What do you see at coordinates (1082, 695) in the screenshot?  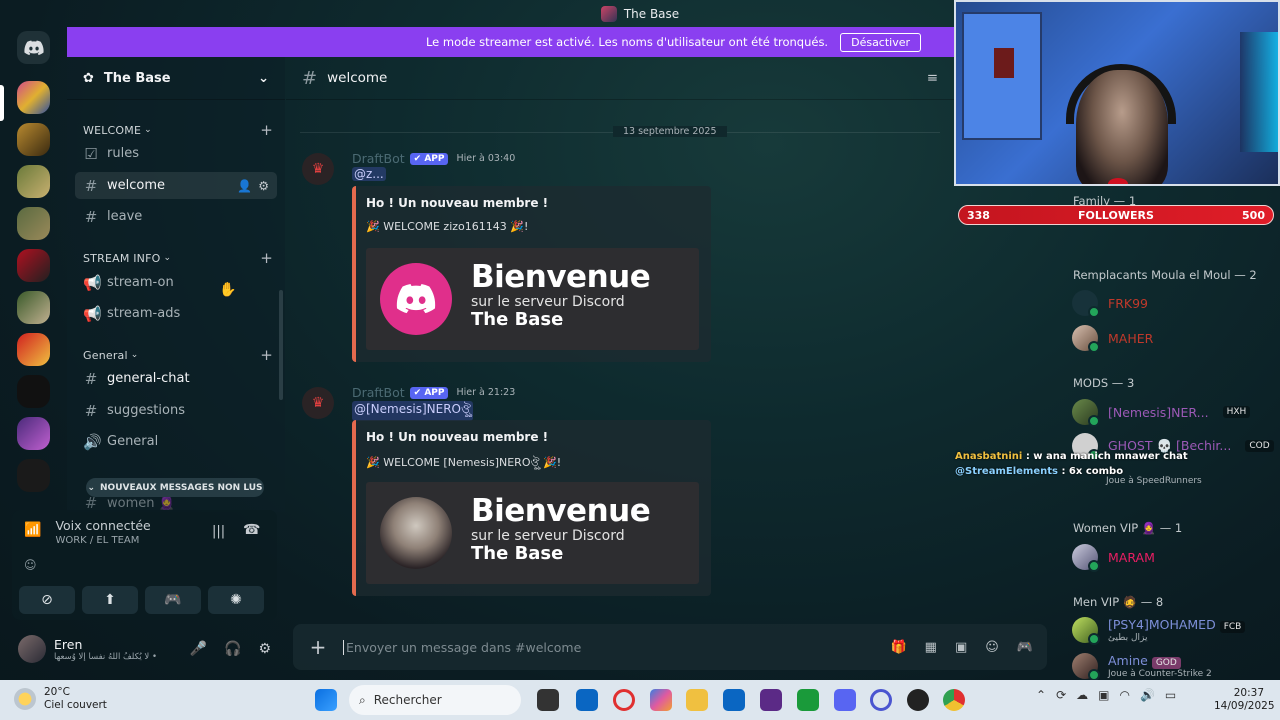 I see `cloud-icon: ☁` at bounding box center [1082, 695].